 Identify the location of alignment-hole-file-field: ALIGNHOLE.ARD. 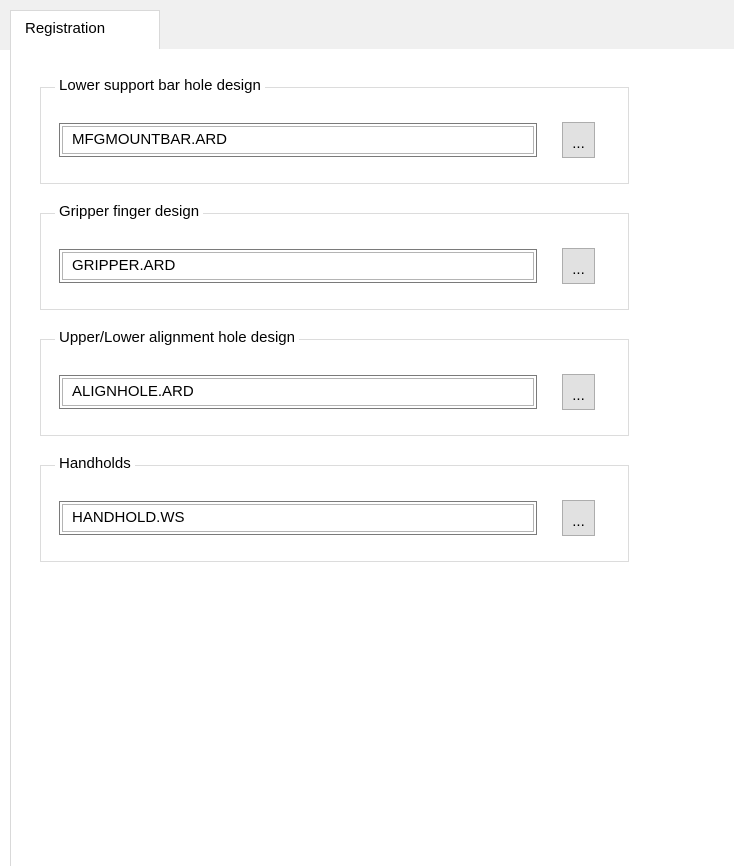
(298, 392).